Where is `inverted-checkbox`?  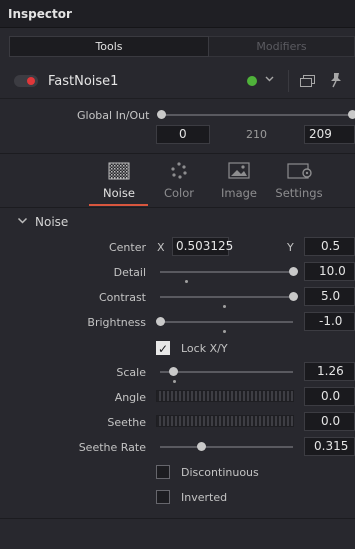
inverted-checkbox is located at coordinates (163, 497).